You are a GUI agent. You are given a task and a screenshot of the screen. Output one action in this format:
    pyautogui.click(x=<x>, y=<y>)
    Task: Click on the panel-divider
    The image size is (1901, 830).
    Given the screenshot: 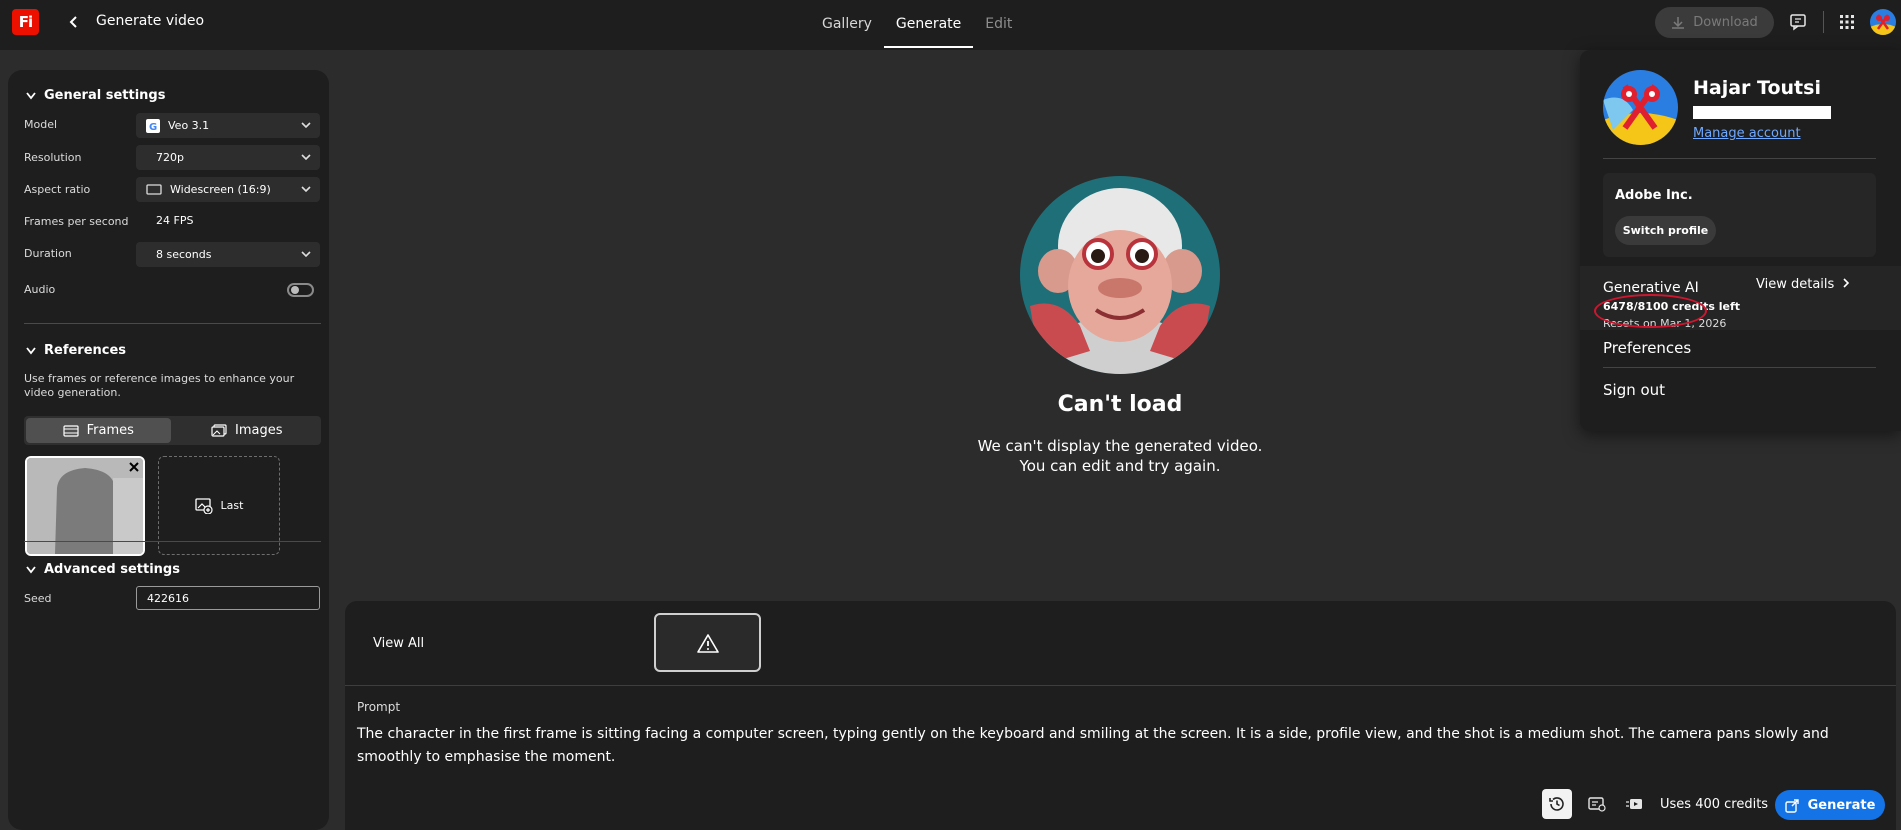 What is the action you would take?
    pyautogui.click(x=1120, y=685)
    